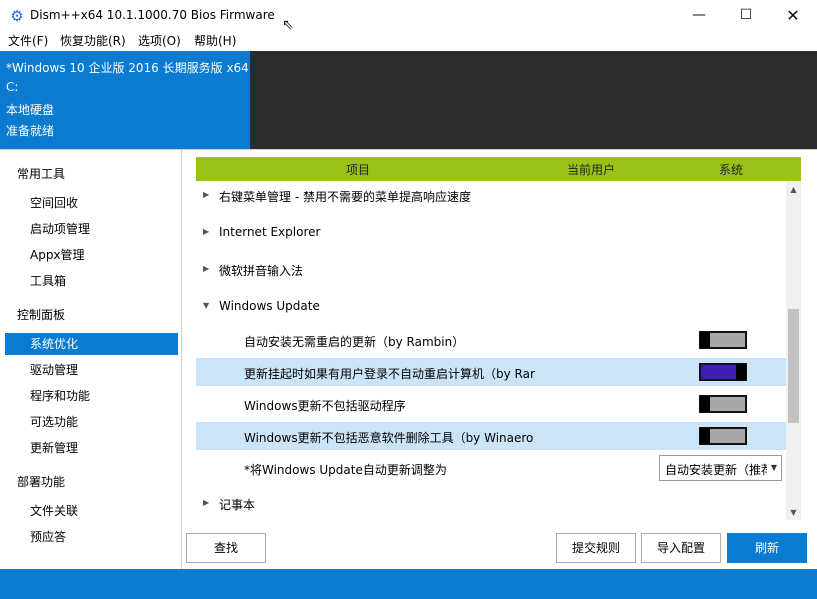 Image resolution: width=817 pixels, height=599 pixels. I want to click on sidebar-item-appx: Appx管理, so click(91, 255).